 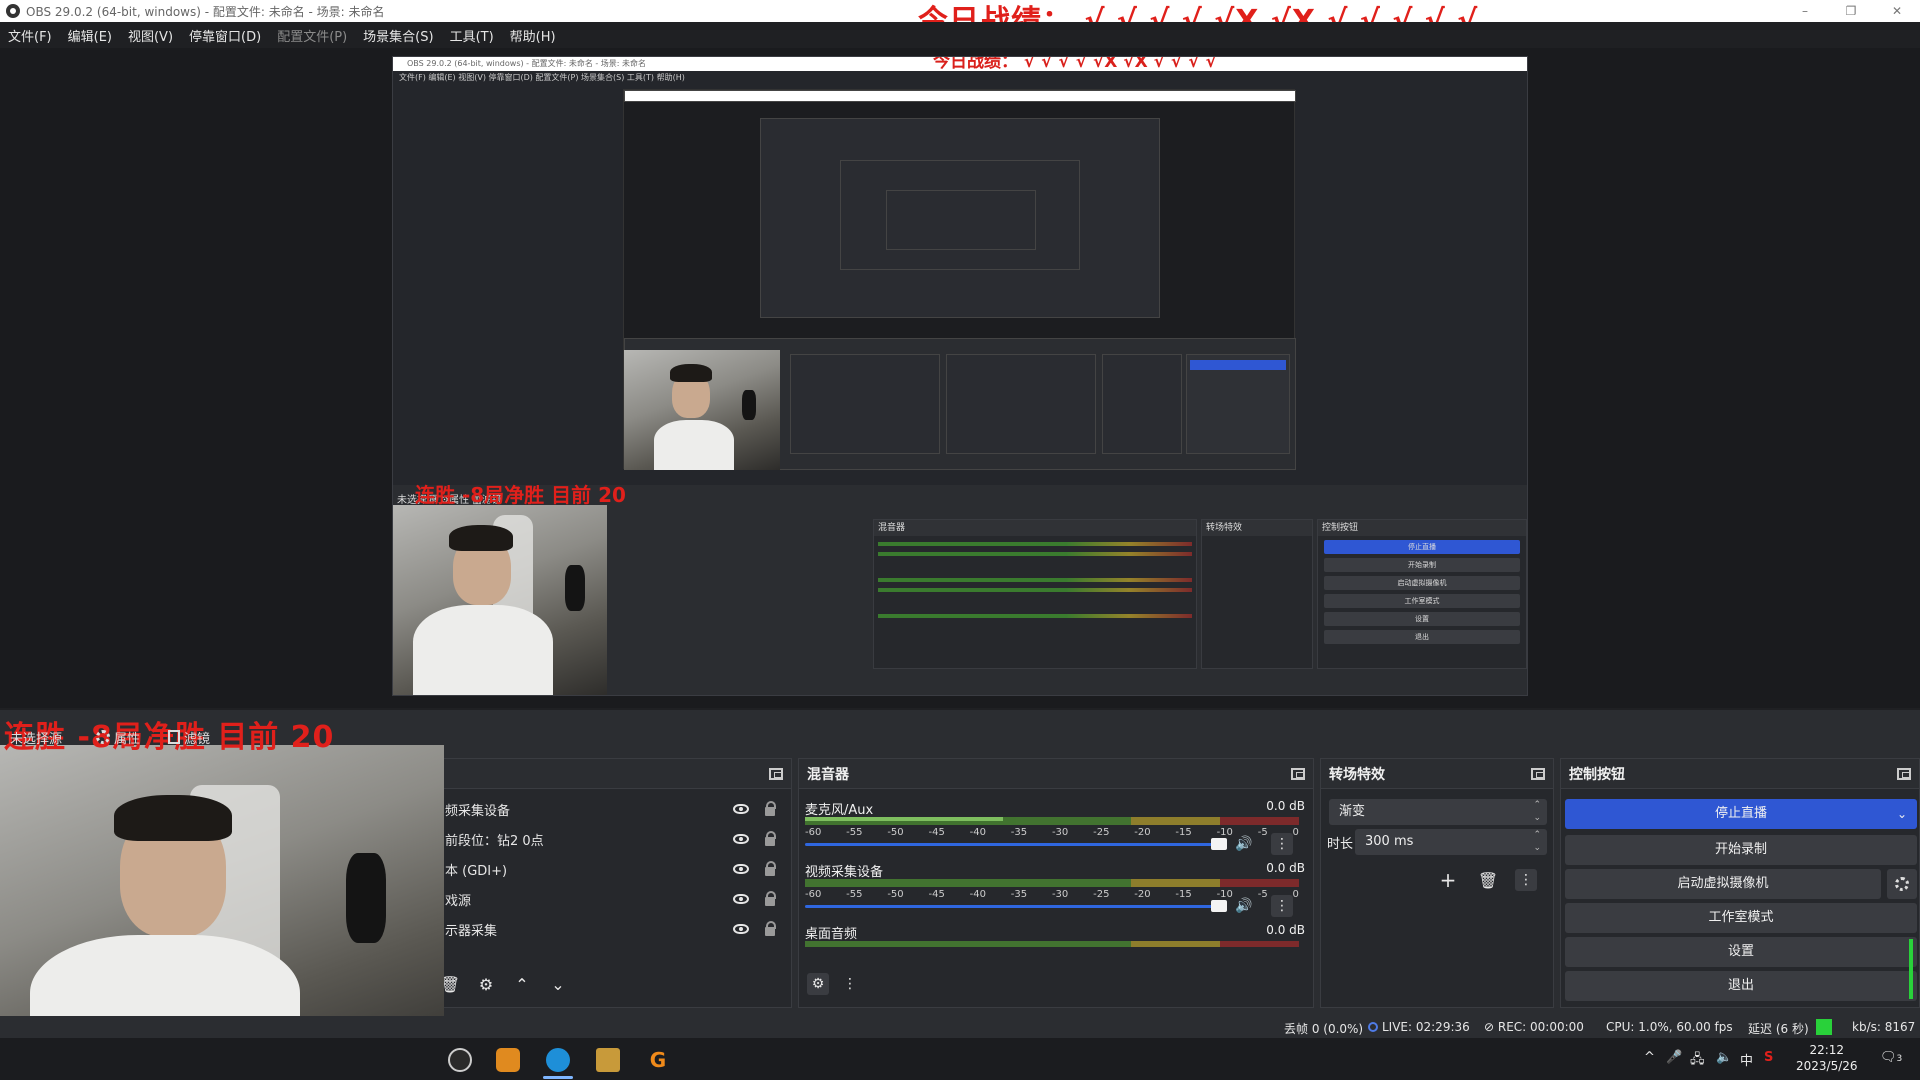 I want to click on source-item: 频采集设备, so click(x=616, y=809).